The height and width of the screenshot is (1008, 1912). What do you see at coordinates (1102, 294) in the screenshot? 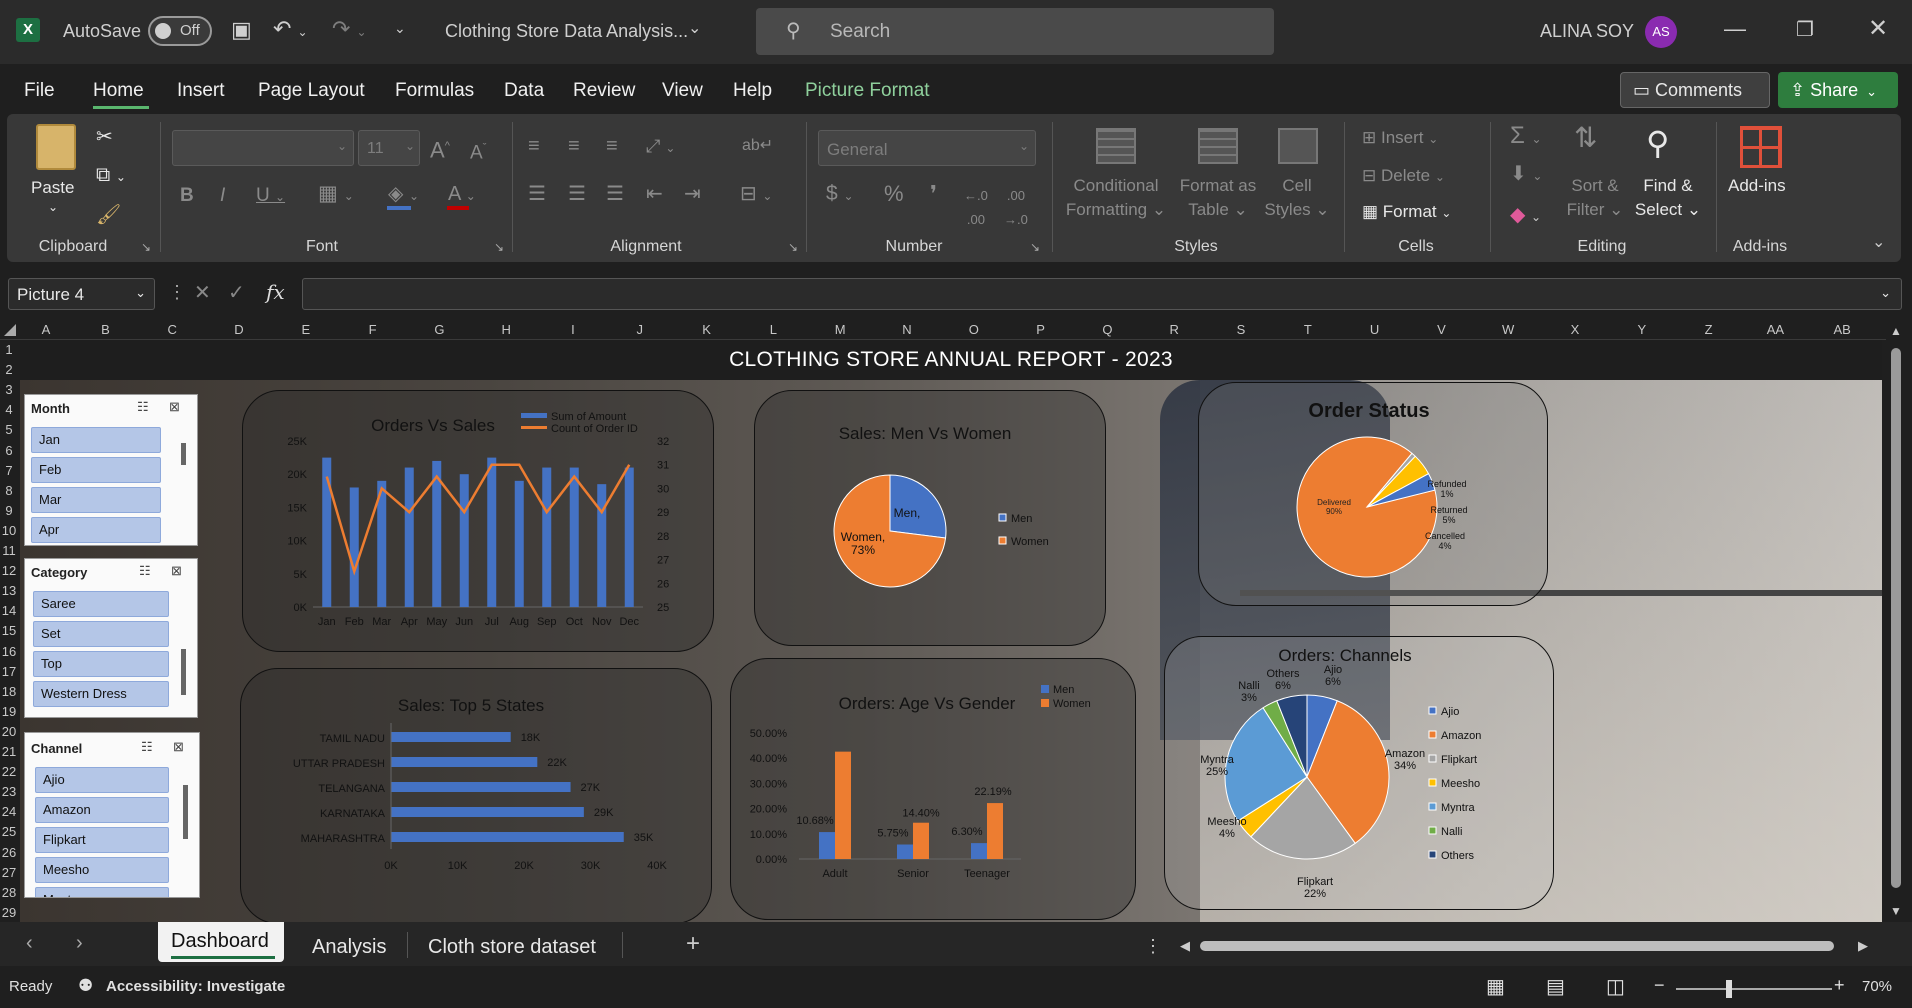
I see `formula-input: ⌄` at bounding box center [1102, 294].